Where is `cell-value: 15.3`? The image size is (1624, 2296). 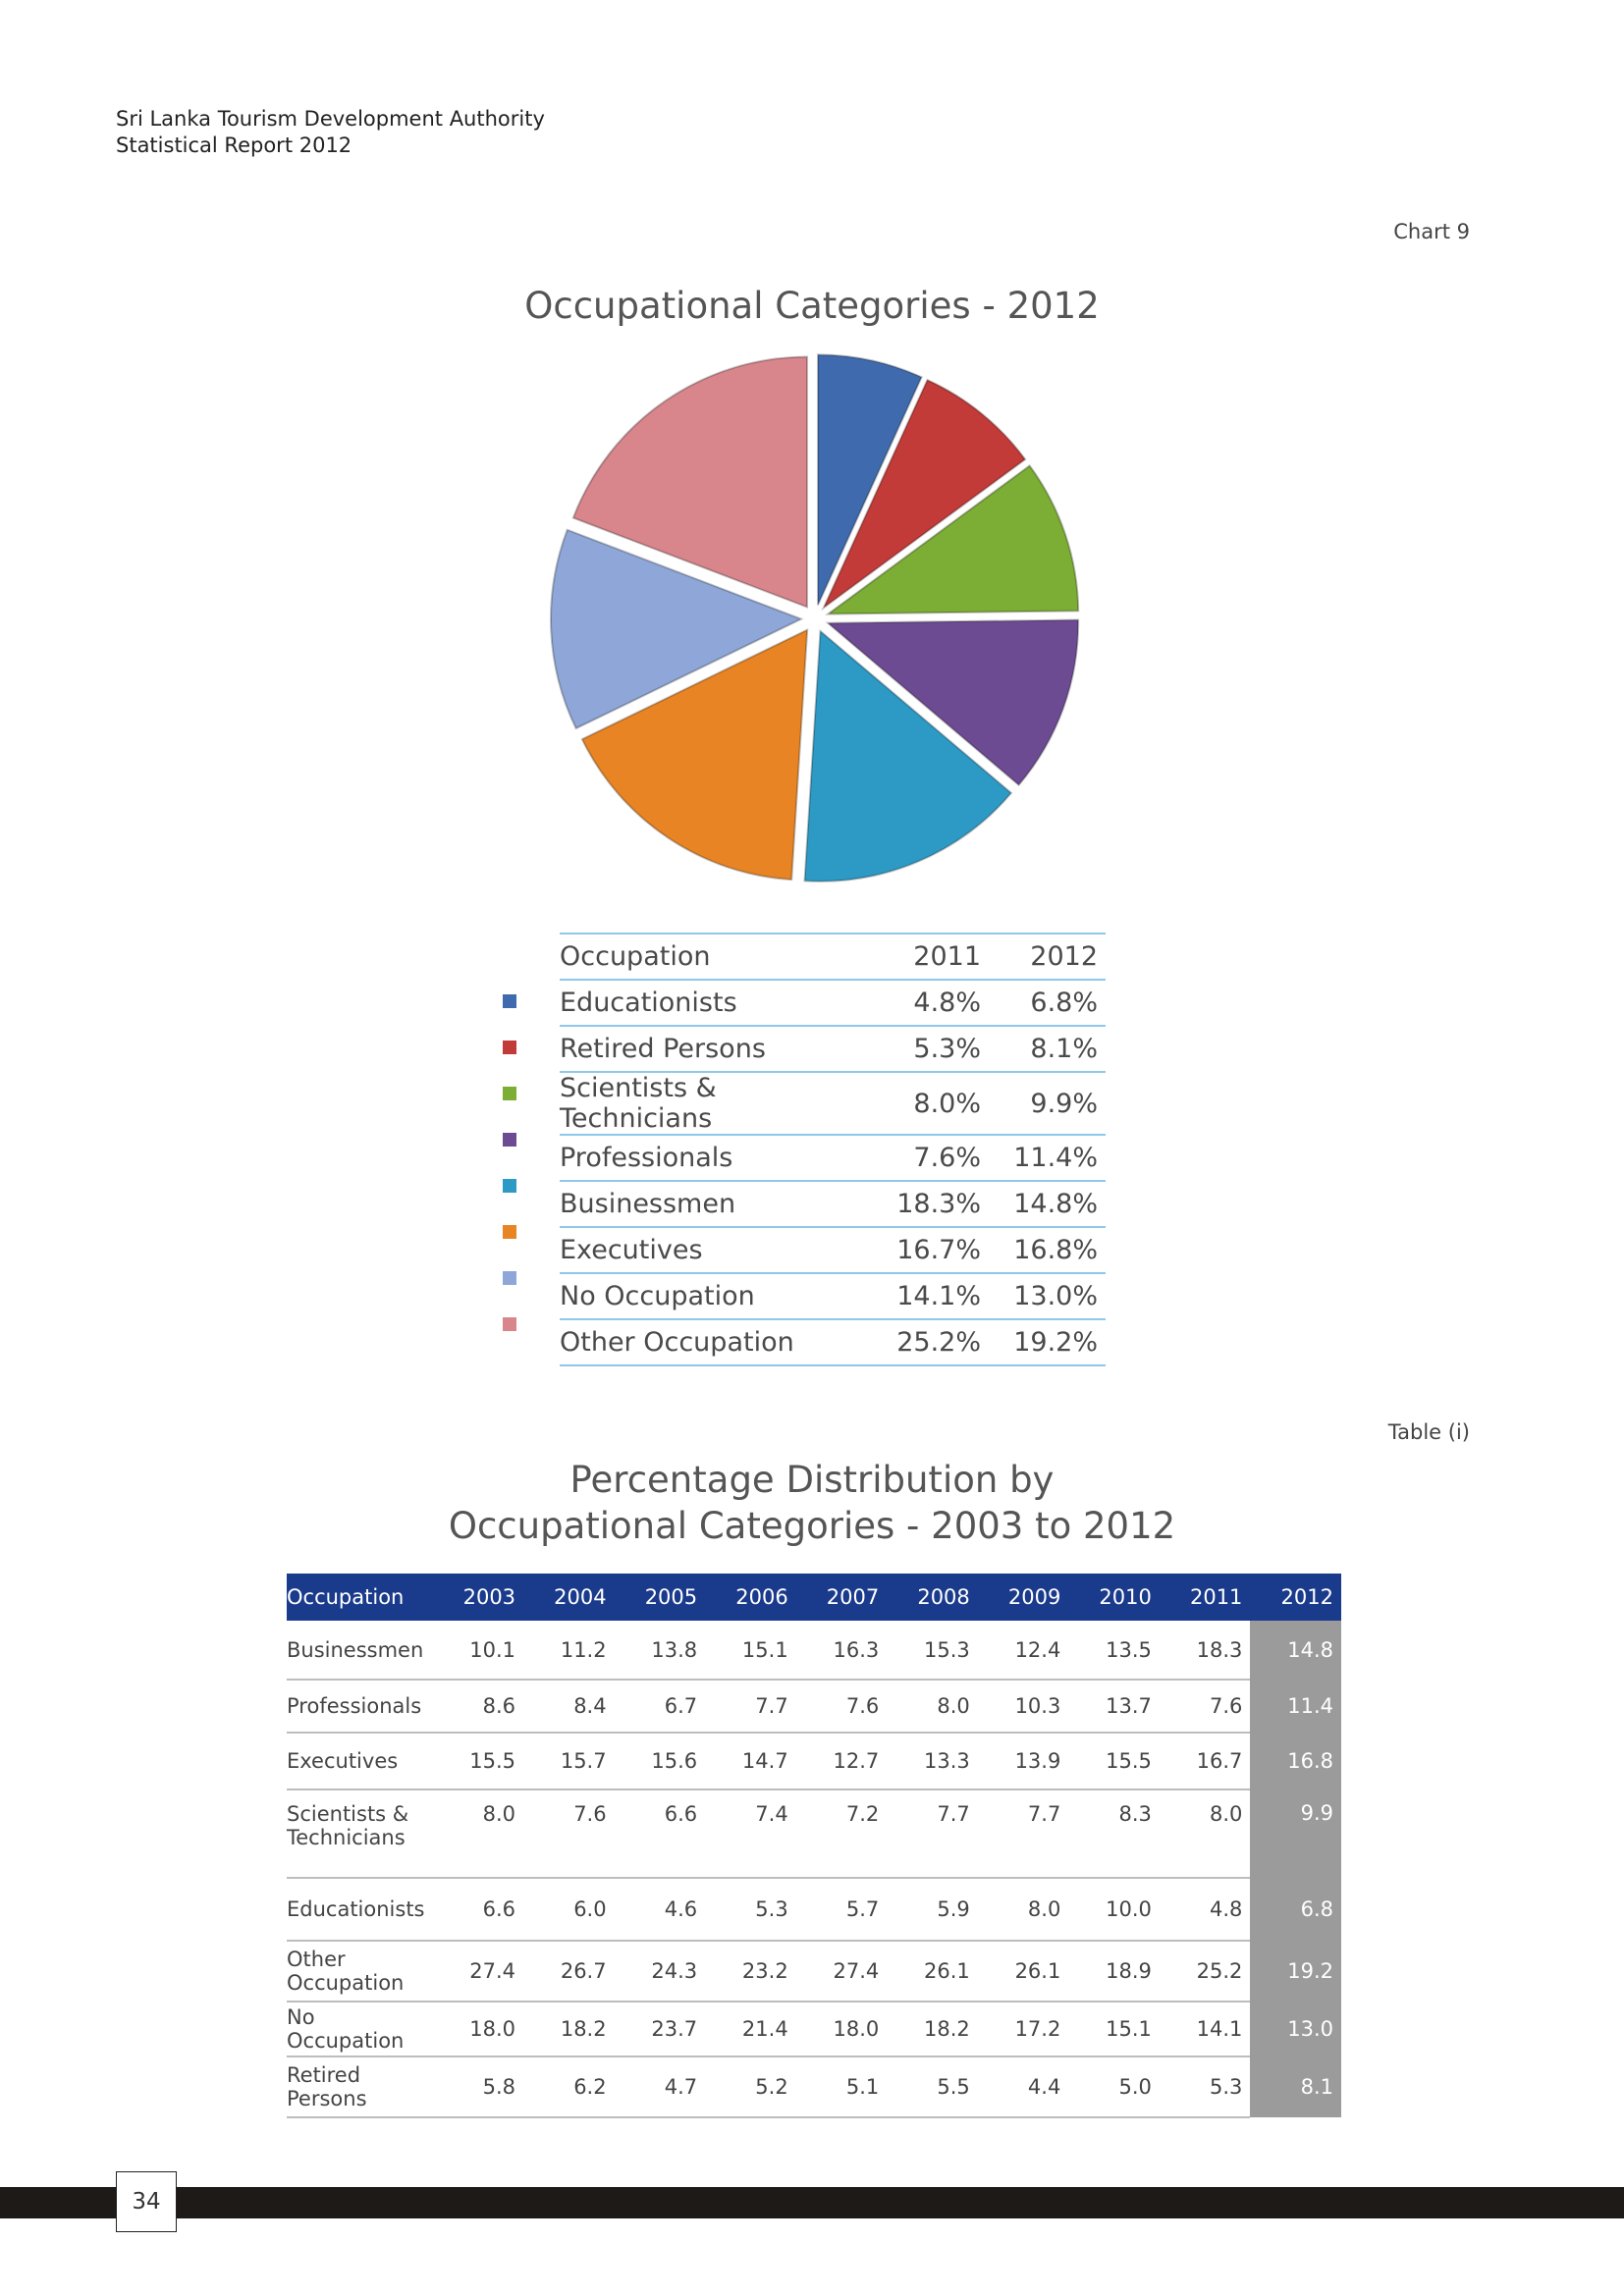 cell-value: 15.3 is located at coordinates (932, 1651).